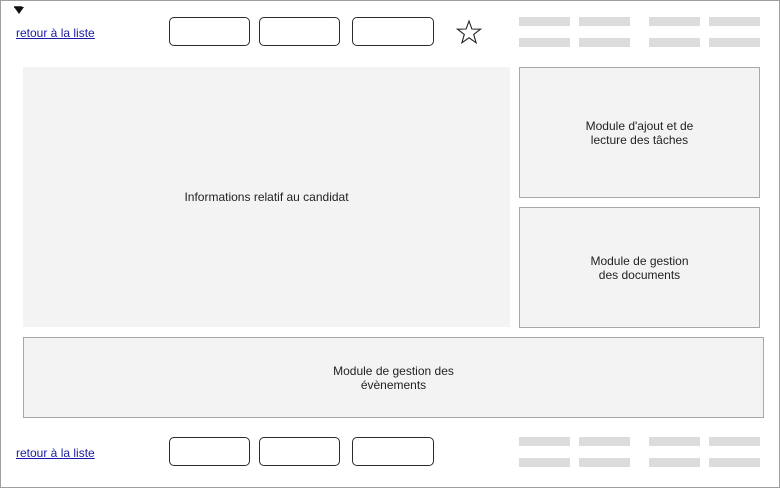  Describe the element at coordinates (209, 451) in the screenshot. I see `toolbar-button-1-bottom` at that location.